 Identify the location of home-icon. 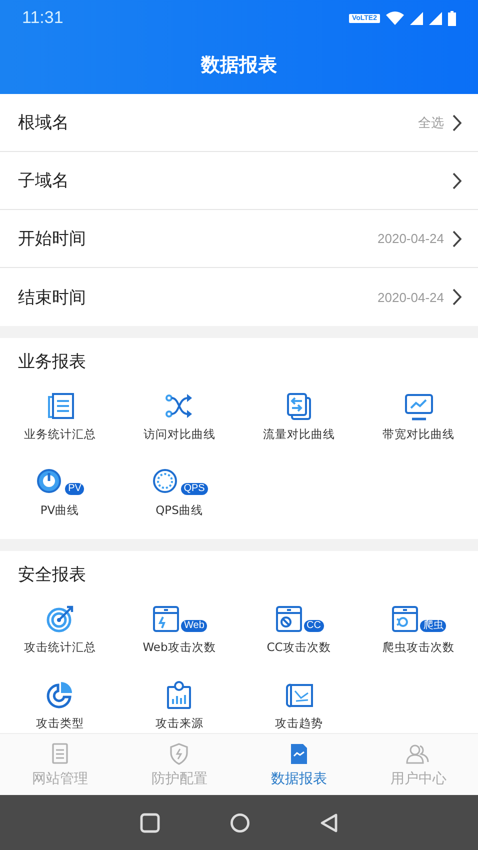
(240, 822).